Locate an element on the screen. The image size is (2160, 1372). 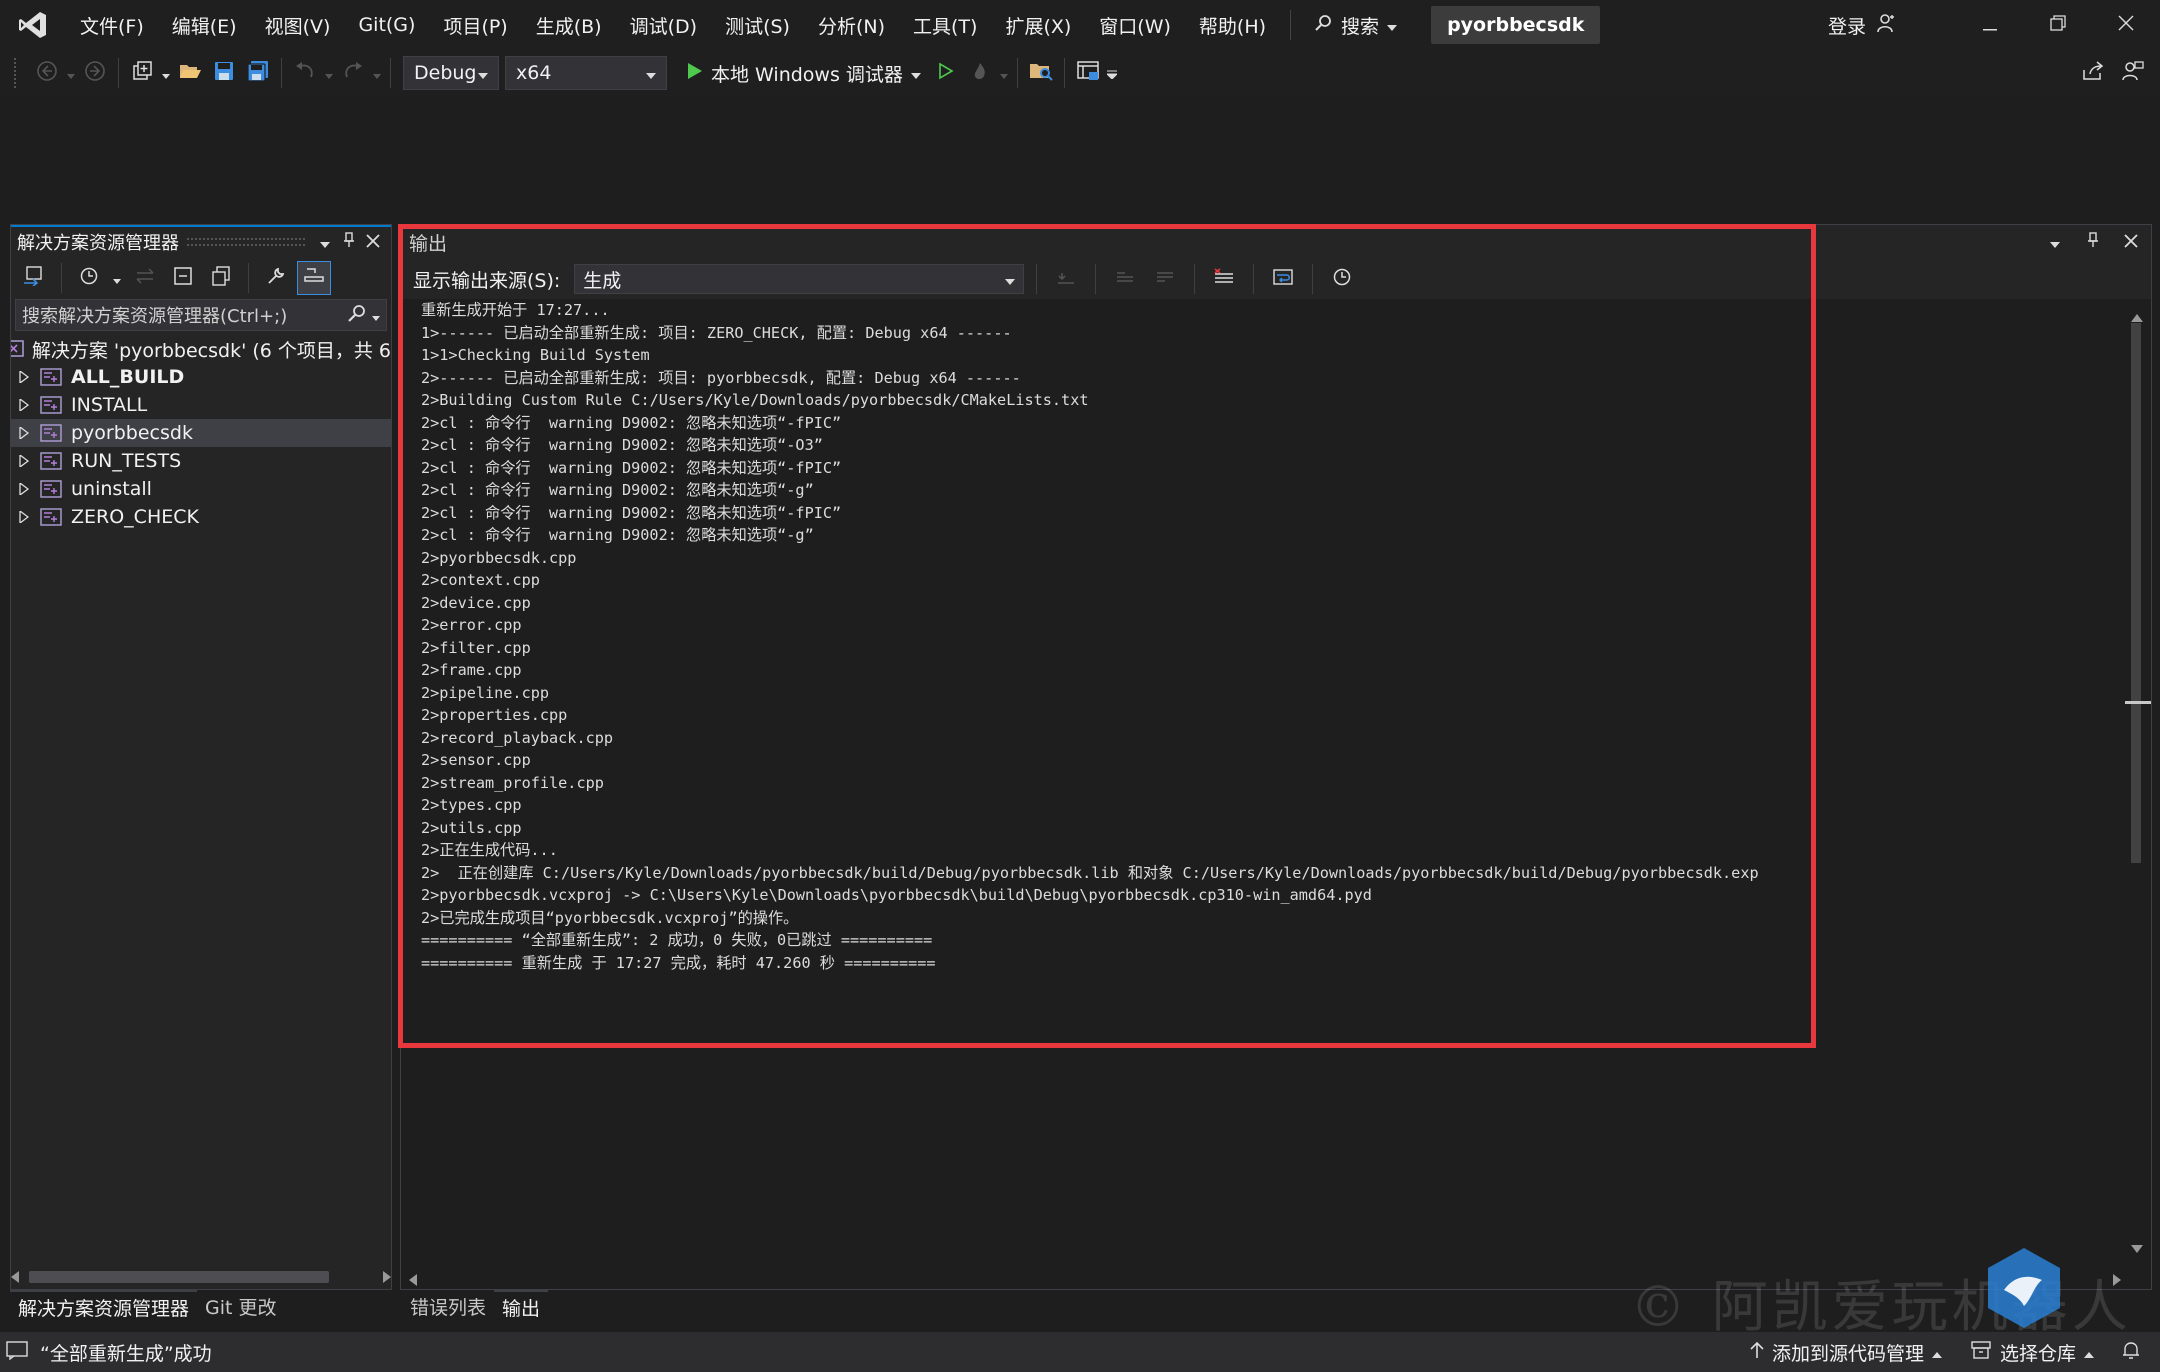
project-row: ALL_BUILD is located at coordinates (201, 377).